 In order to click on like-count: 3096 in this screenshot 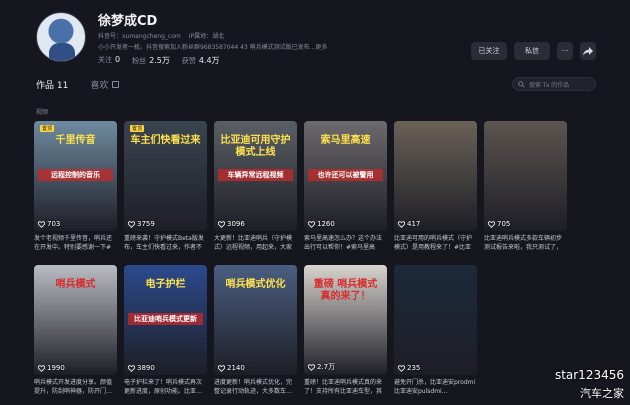, I will do `click(231, 224)`.